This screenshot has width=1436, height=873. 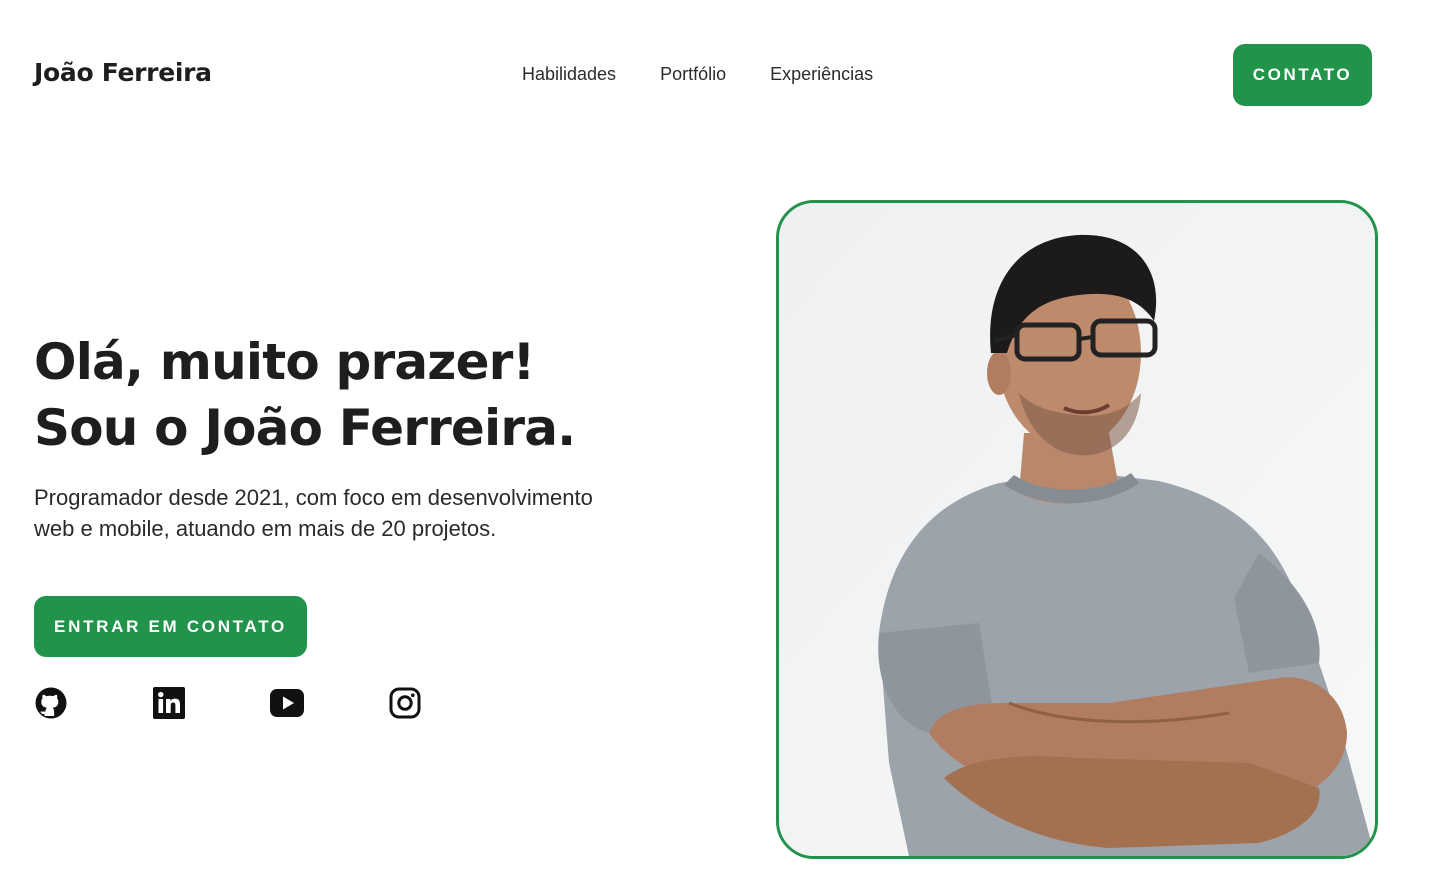 What do you see at coordinates (305, 428) in the screenshot?
I see `hero-title-line-2: Sou o João Ferreira.` at bounding box center [305, 428].